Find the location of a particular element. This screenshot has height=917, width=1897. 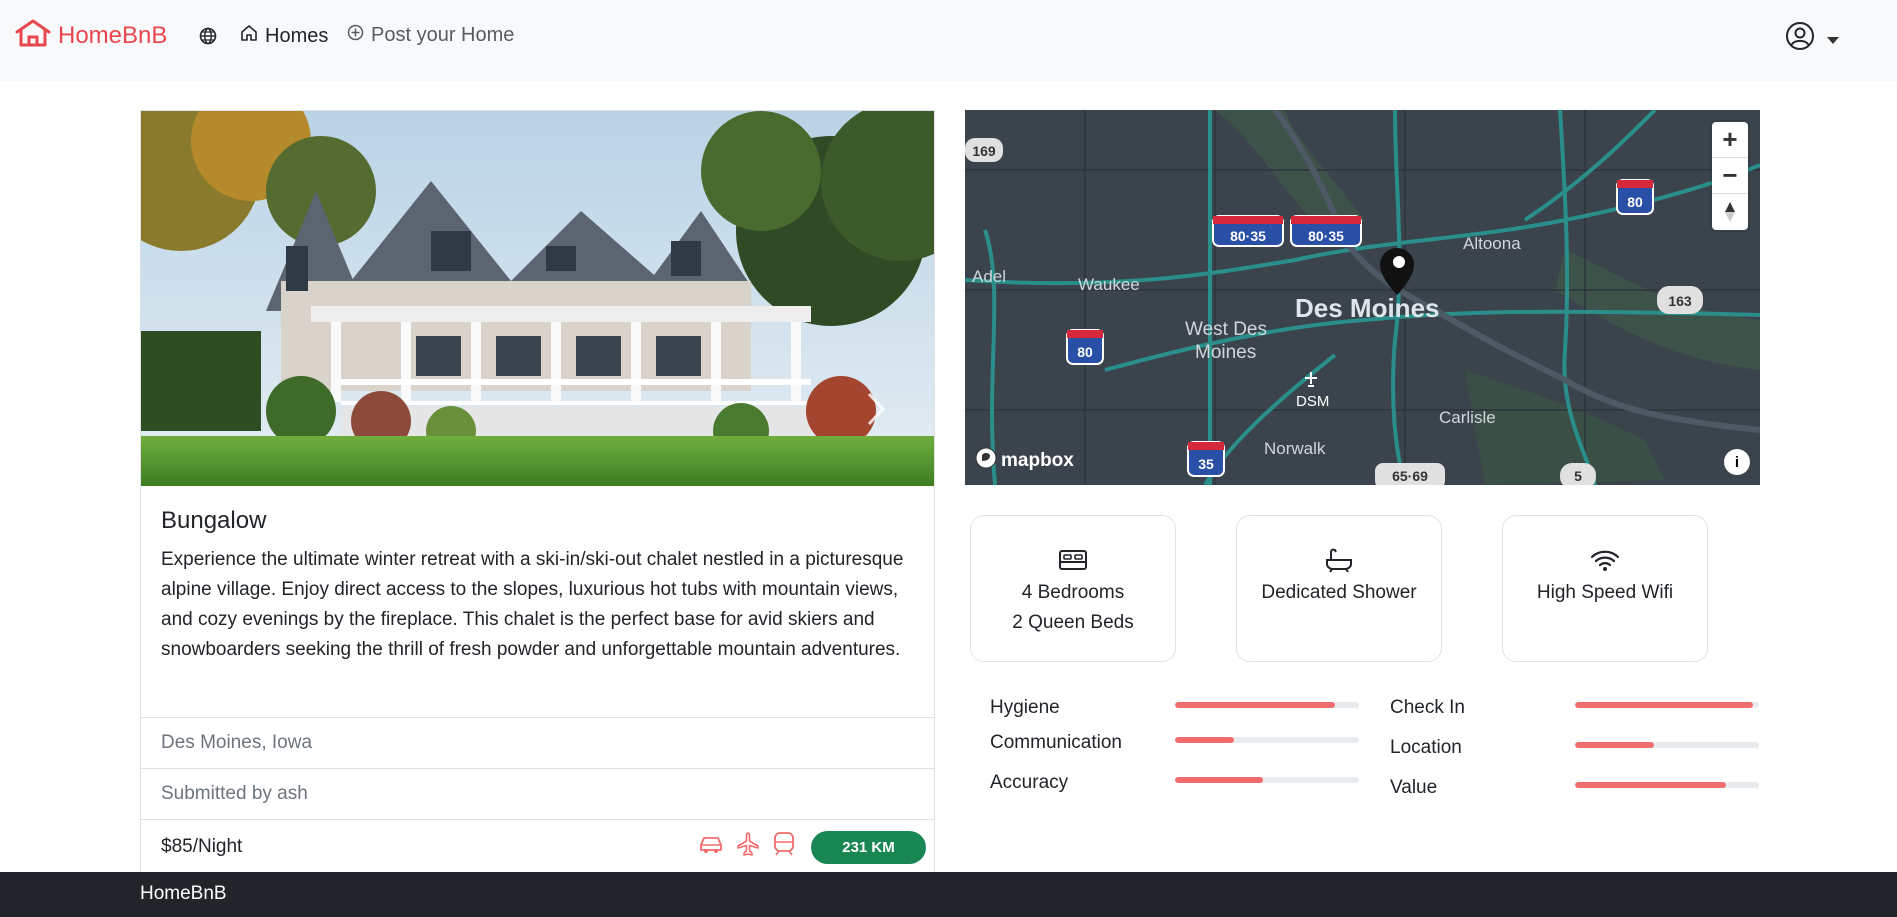

zoom-in-button: + is located at coordinates (1730, 140).